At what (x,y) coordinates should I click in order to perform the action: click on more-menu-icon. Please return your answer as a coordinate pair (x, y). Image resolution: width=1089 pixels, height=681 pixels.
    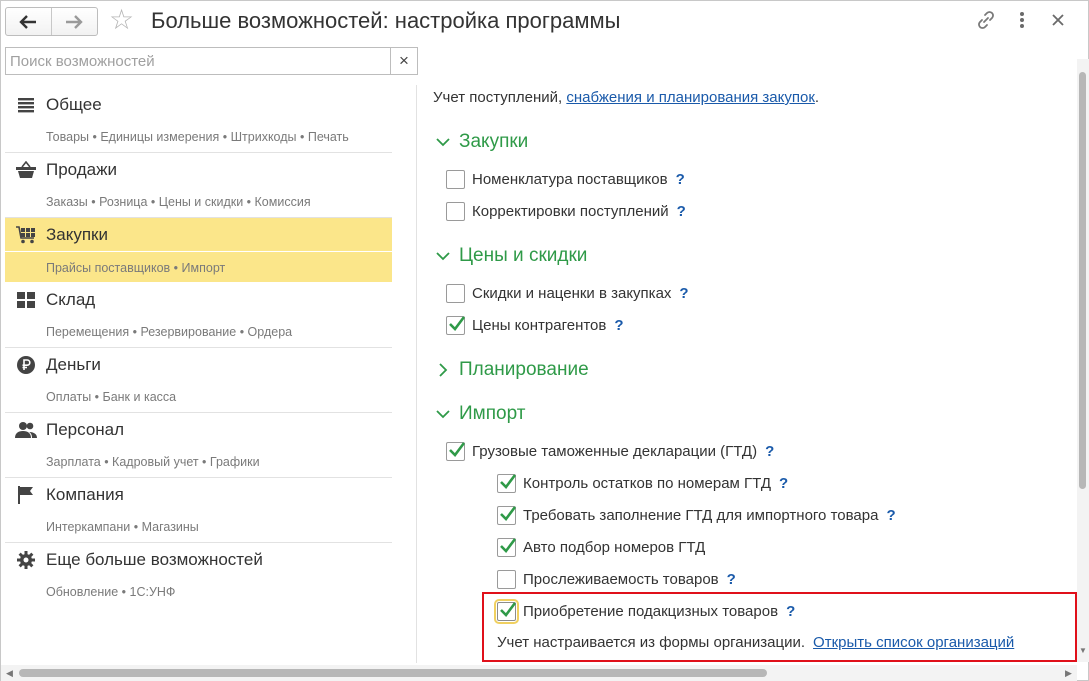
    Looking at the image, I should click on (1022, 20).